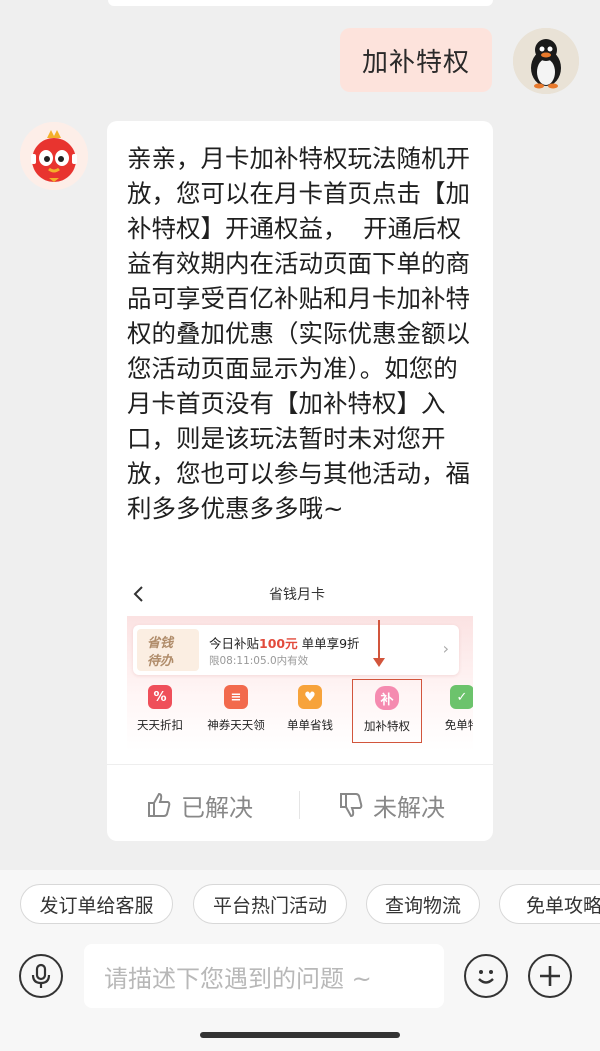 This screenshot has width=600, height=1051. Describe the element at coordinates (160, 725) in the screenshot. I see `feature-label: 天天折扣` at that location.